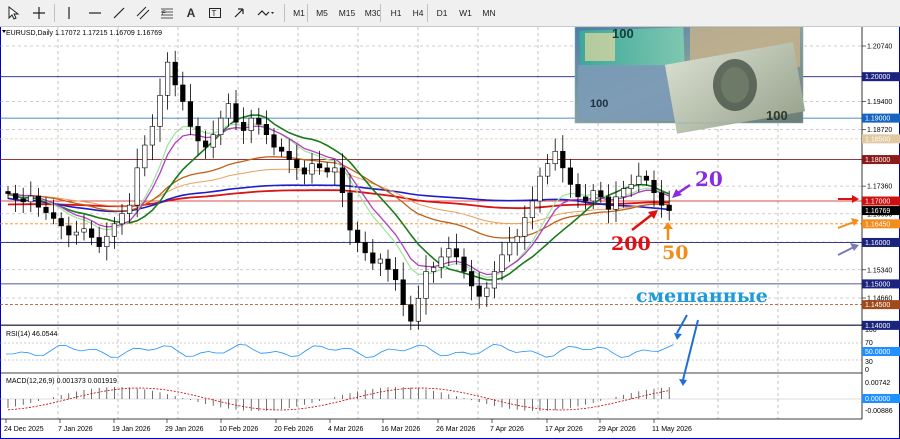 This screenshot has width=900, height=439. What do you see at coordinates (396, 13) in the screenshot?
I see `timeframe-h1-button: H1` at bounding box center [396, 13].